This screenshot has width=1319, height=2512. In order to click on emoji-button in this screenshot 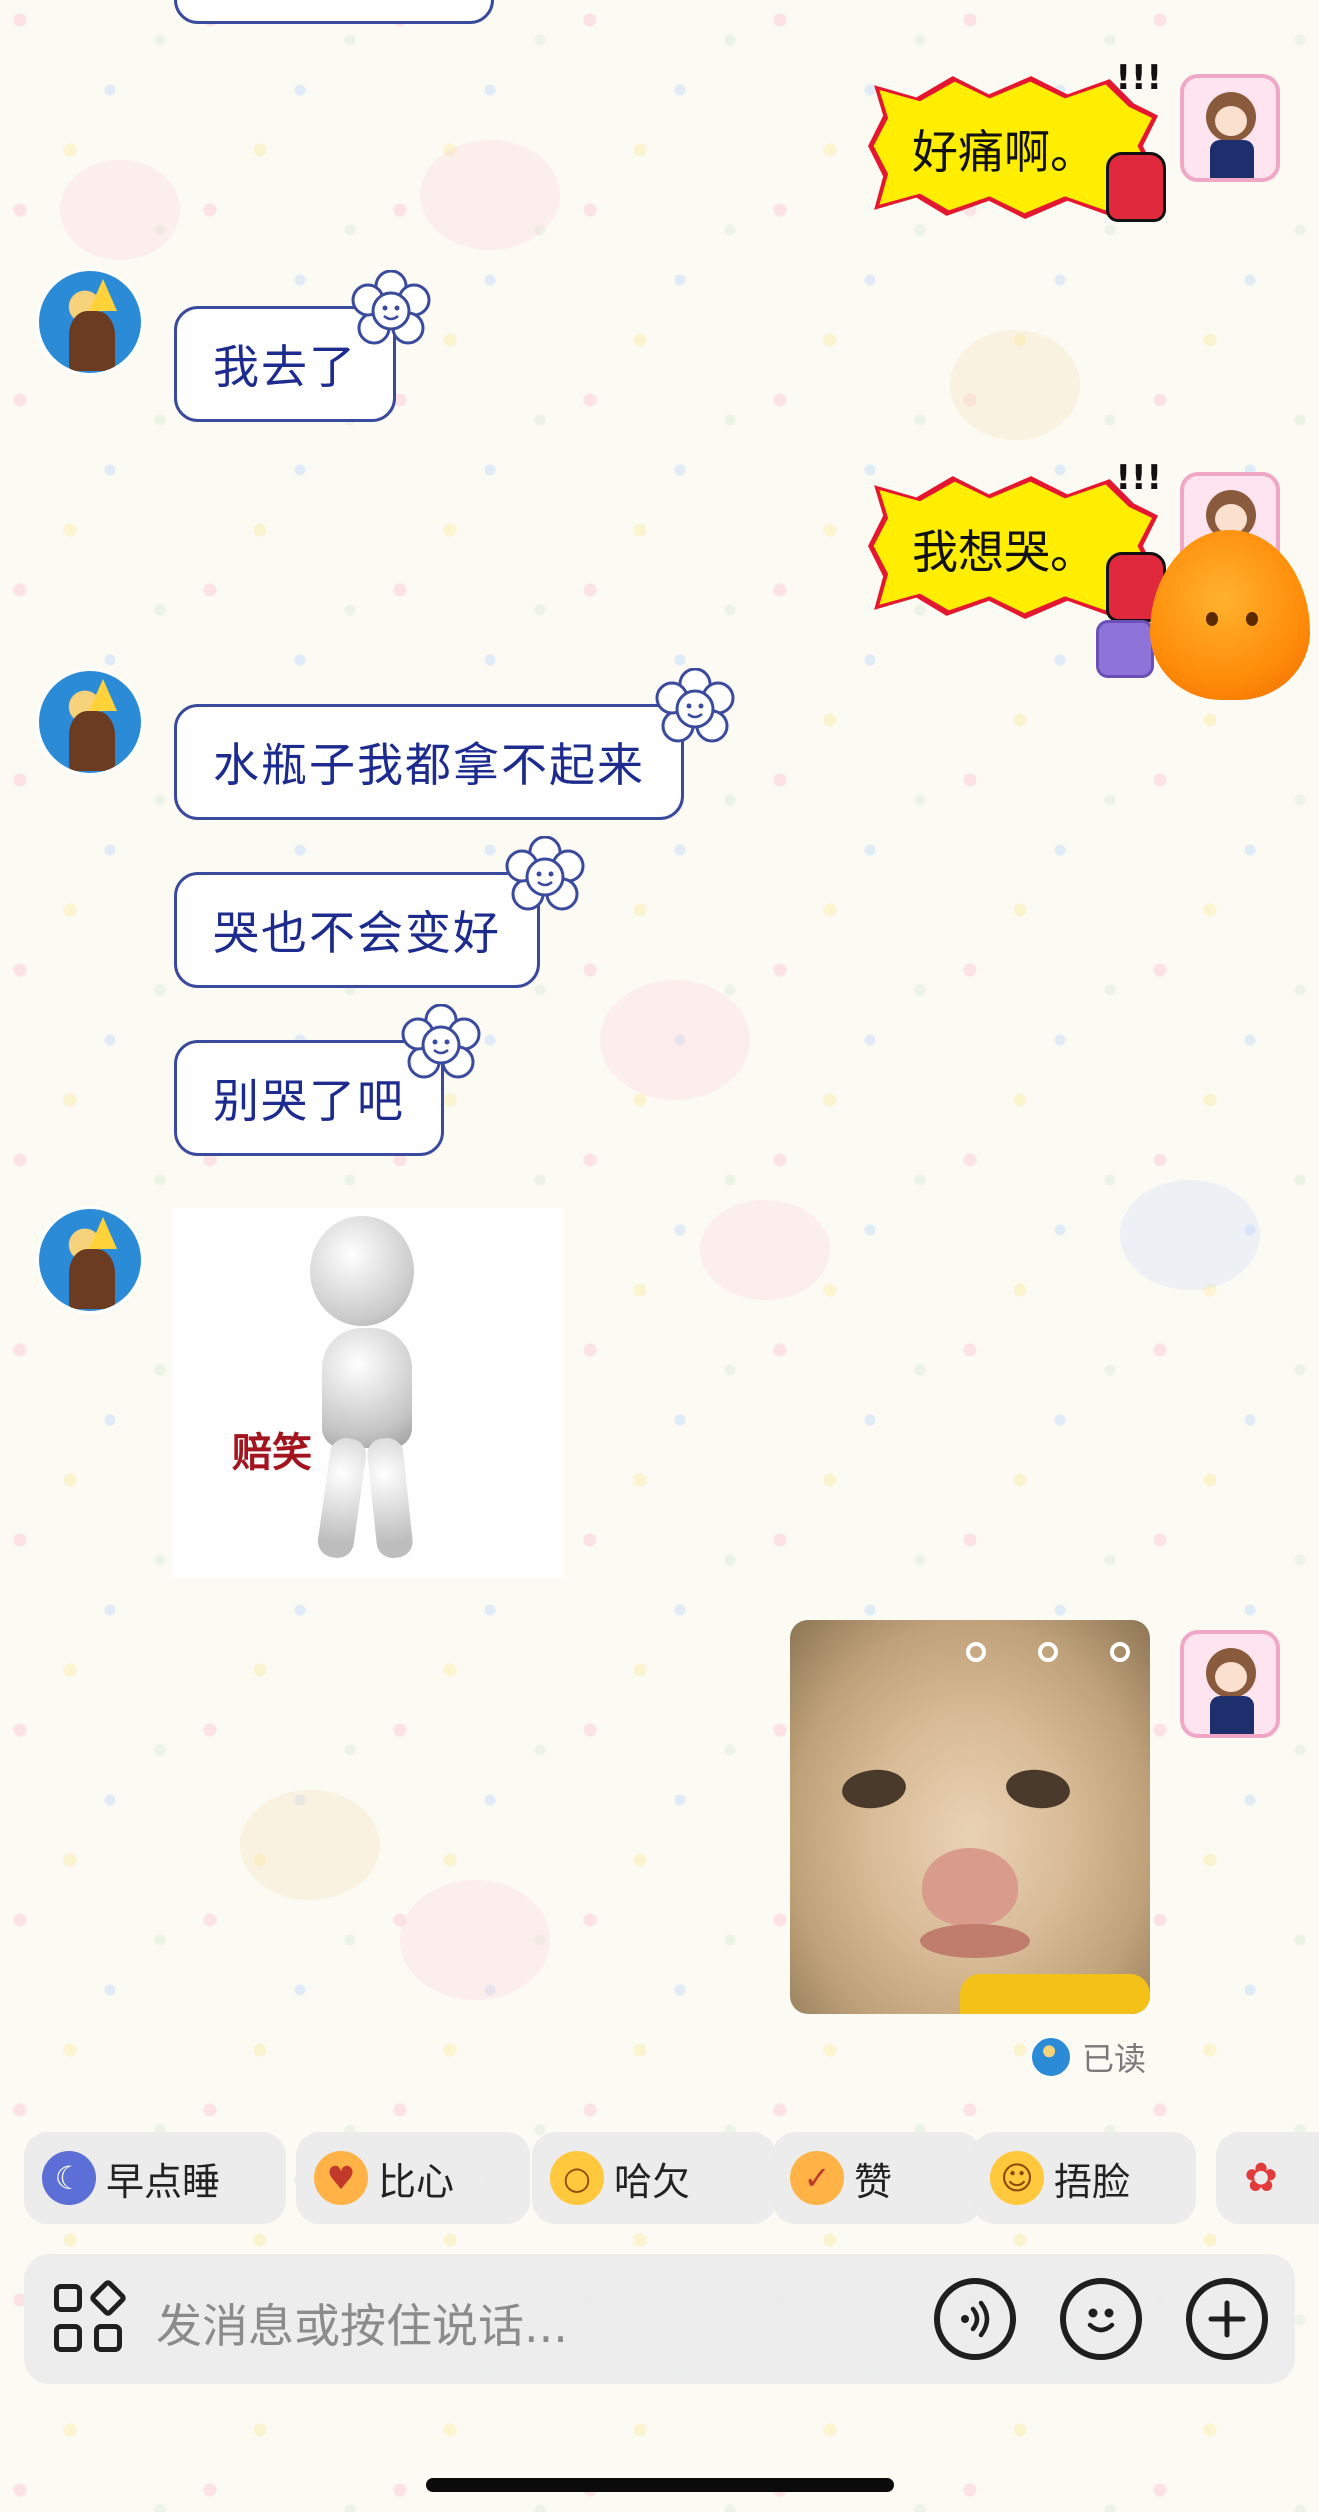, I will do `click(1101, 2319)`.